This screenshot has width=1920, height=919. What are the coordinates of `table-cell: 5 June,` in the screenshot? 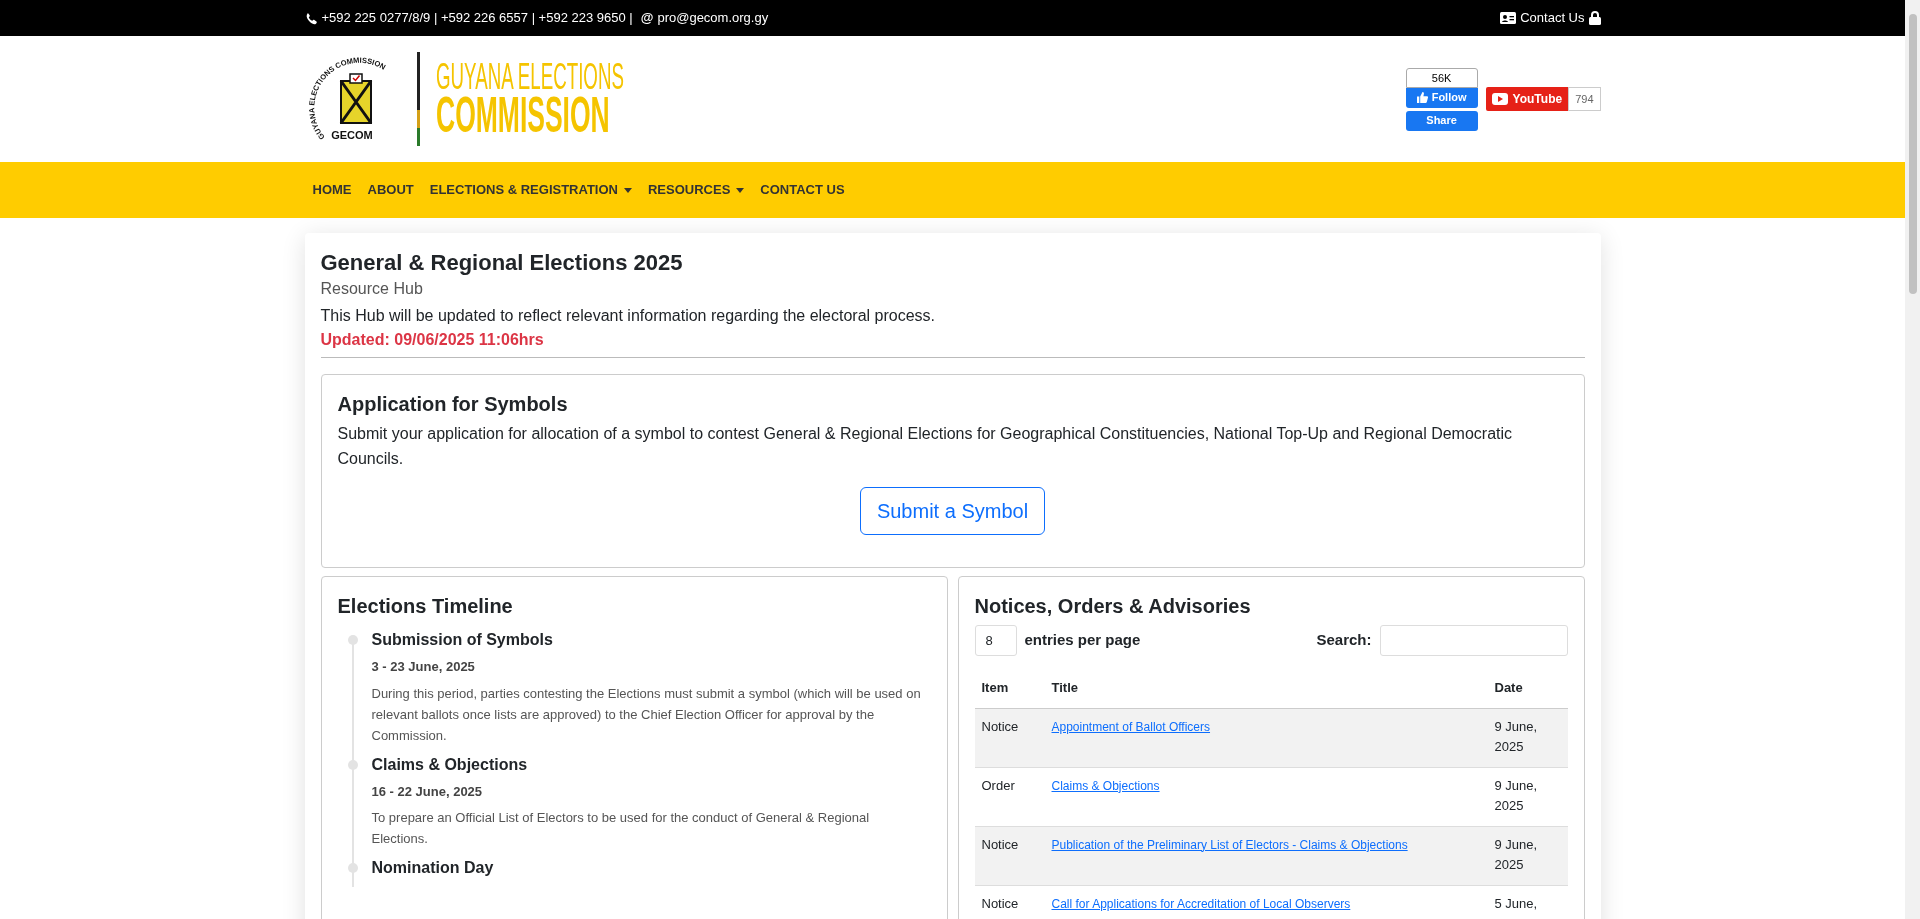 It's located at (1516, 903).